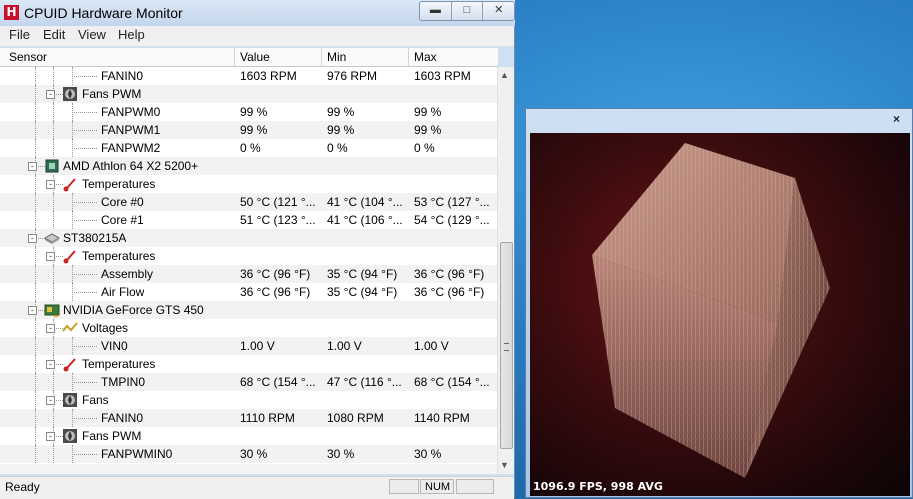 Image resolution: width=913 pixels, height=499 pixels. I want to click on sensor-name: Fans, so click(95, 400).